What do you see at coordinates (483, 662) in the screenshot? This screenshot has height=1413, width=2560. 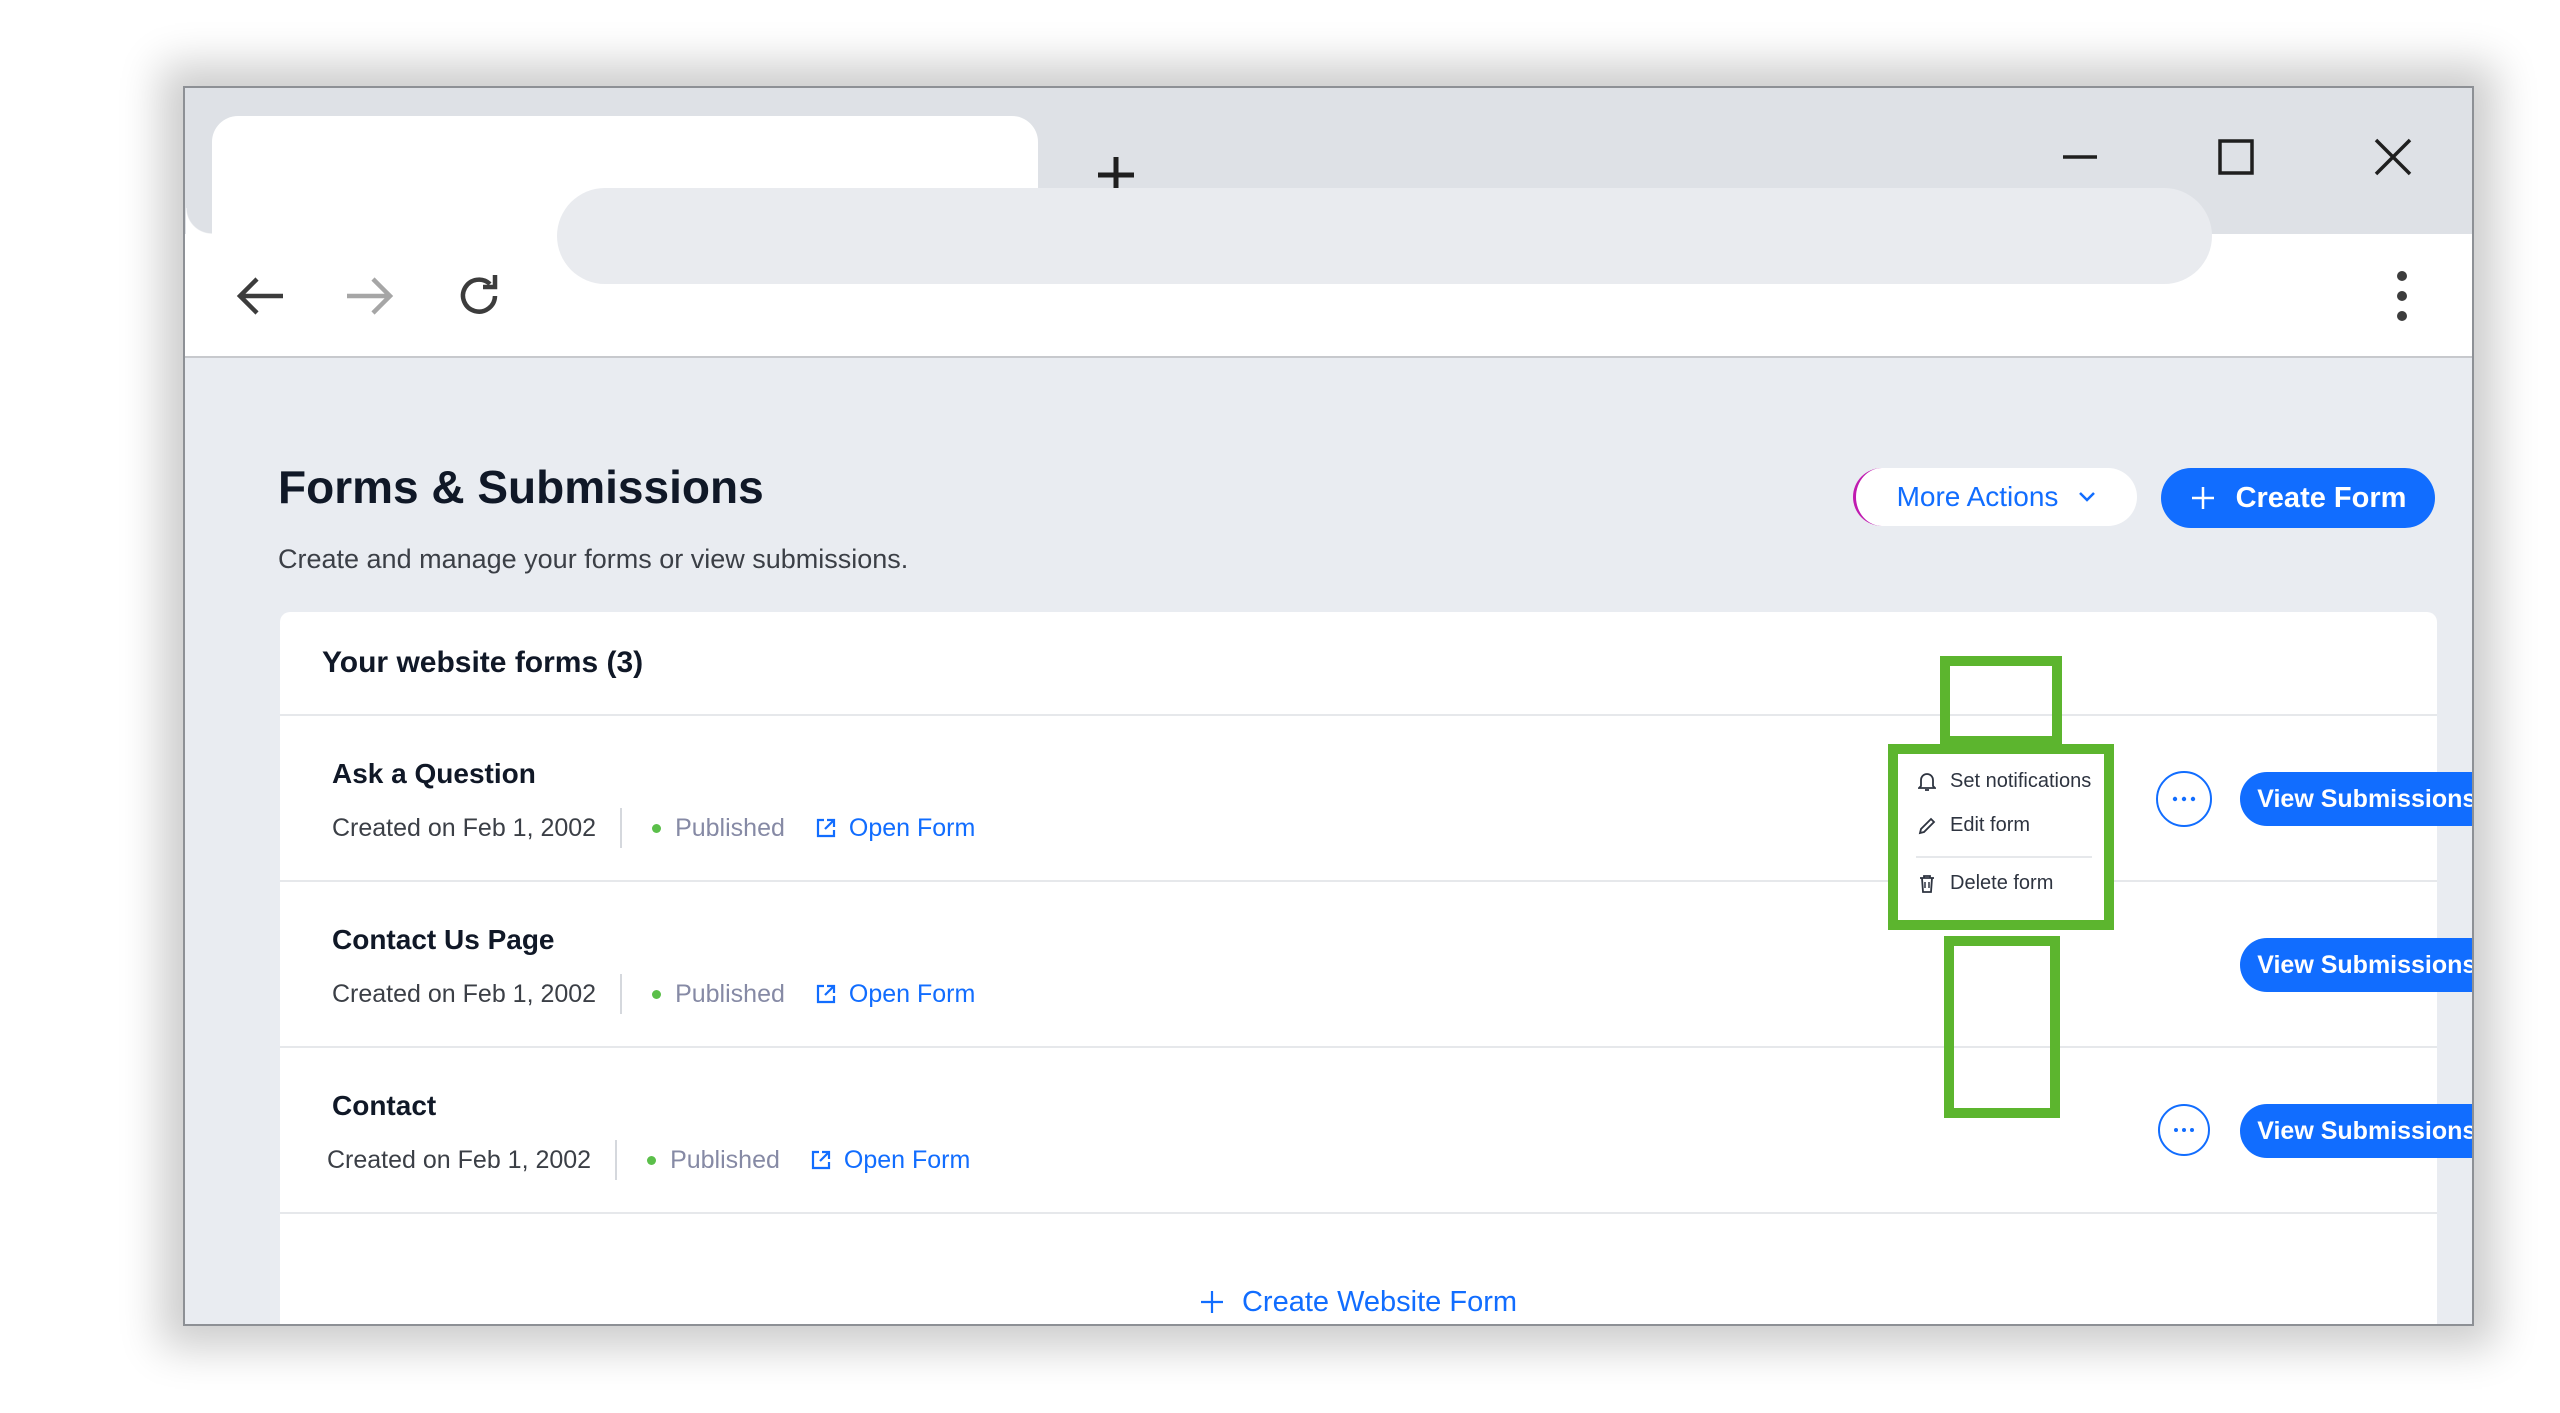 I see `forms-card-title: Your website forms (3)` at bounding box center [483, 662].